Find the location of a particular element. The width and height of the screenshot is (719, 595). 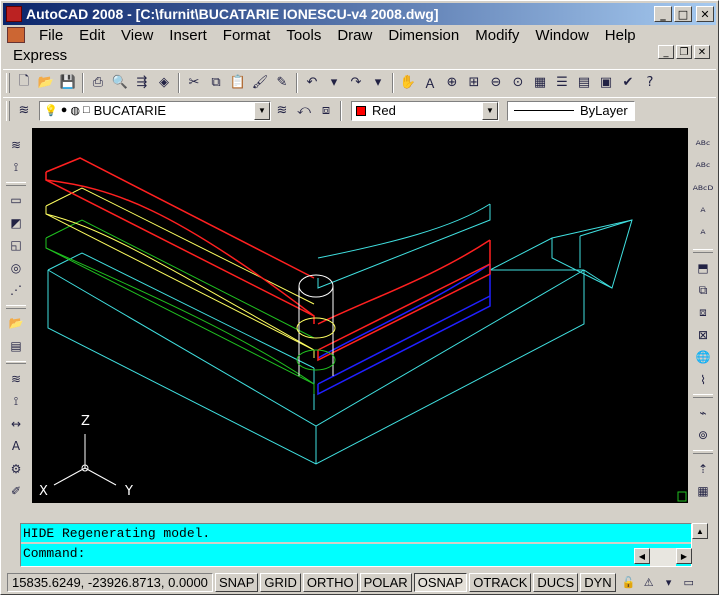

pointer-icon: ⇡ is located at coordinates (703, 468).